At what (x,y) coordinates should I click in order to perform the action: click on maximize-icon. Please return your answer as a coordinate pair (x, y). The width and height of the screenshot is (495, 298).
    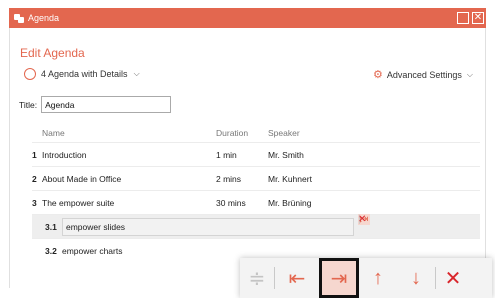
    Looking at the image, I should click on (463, 18).